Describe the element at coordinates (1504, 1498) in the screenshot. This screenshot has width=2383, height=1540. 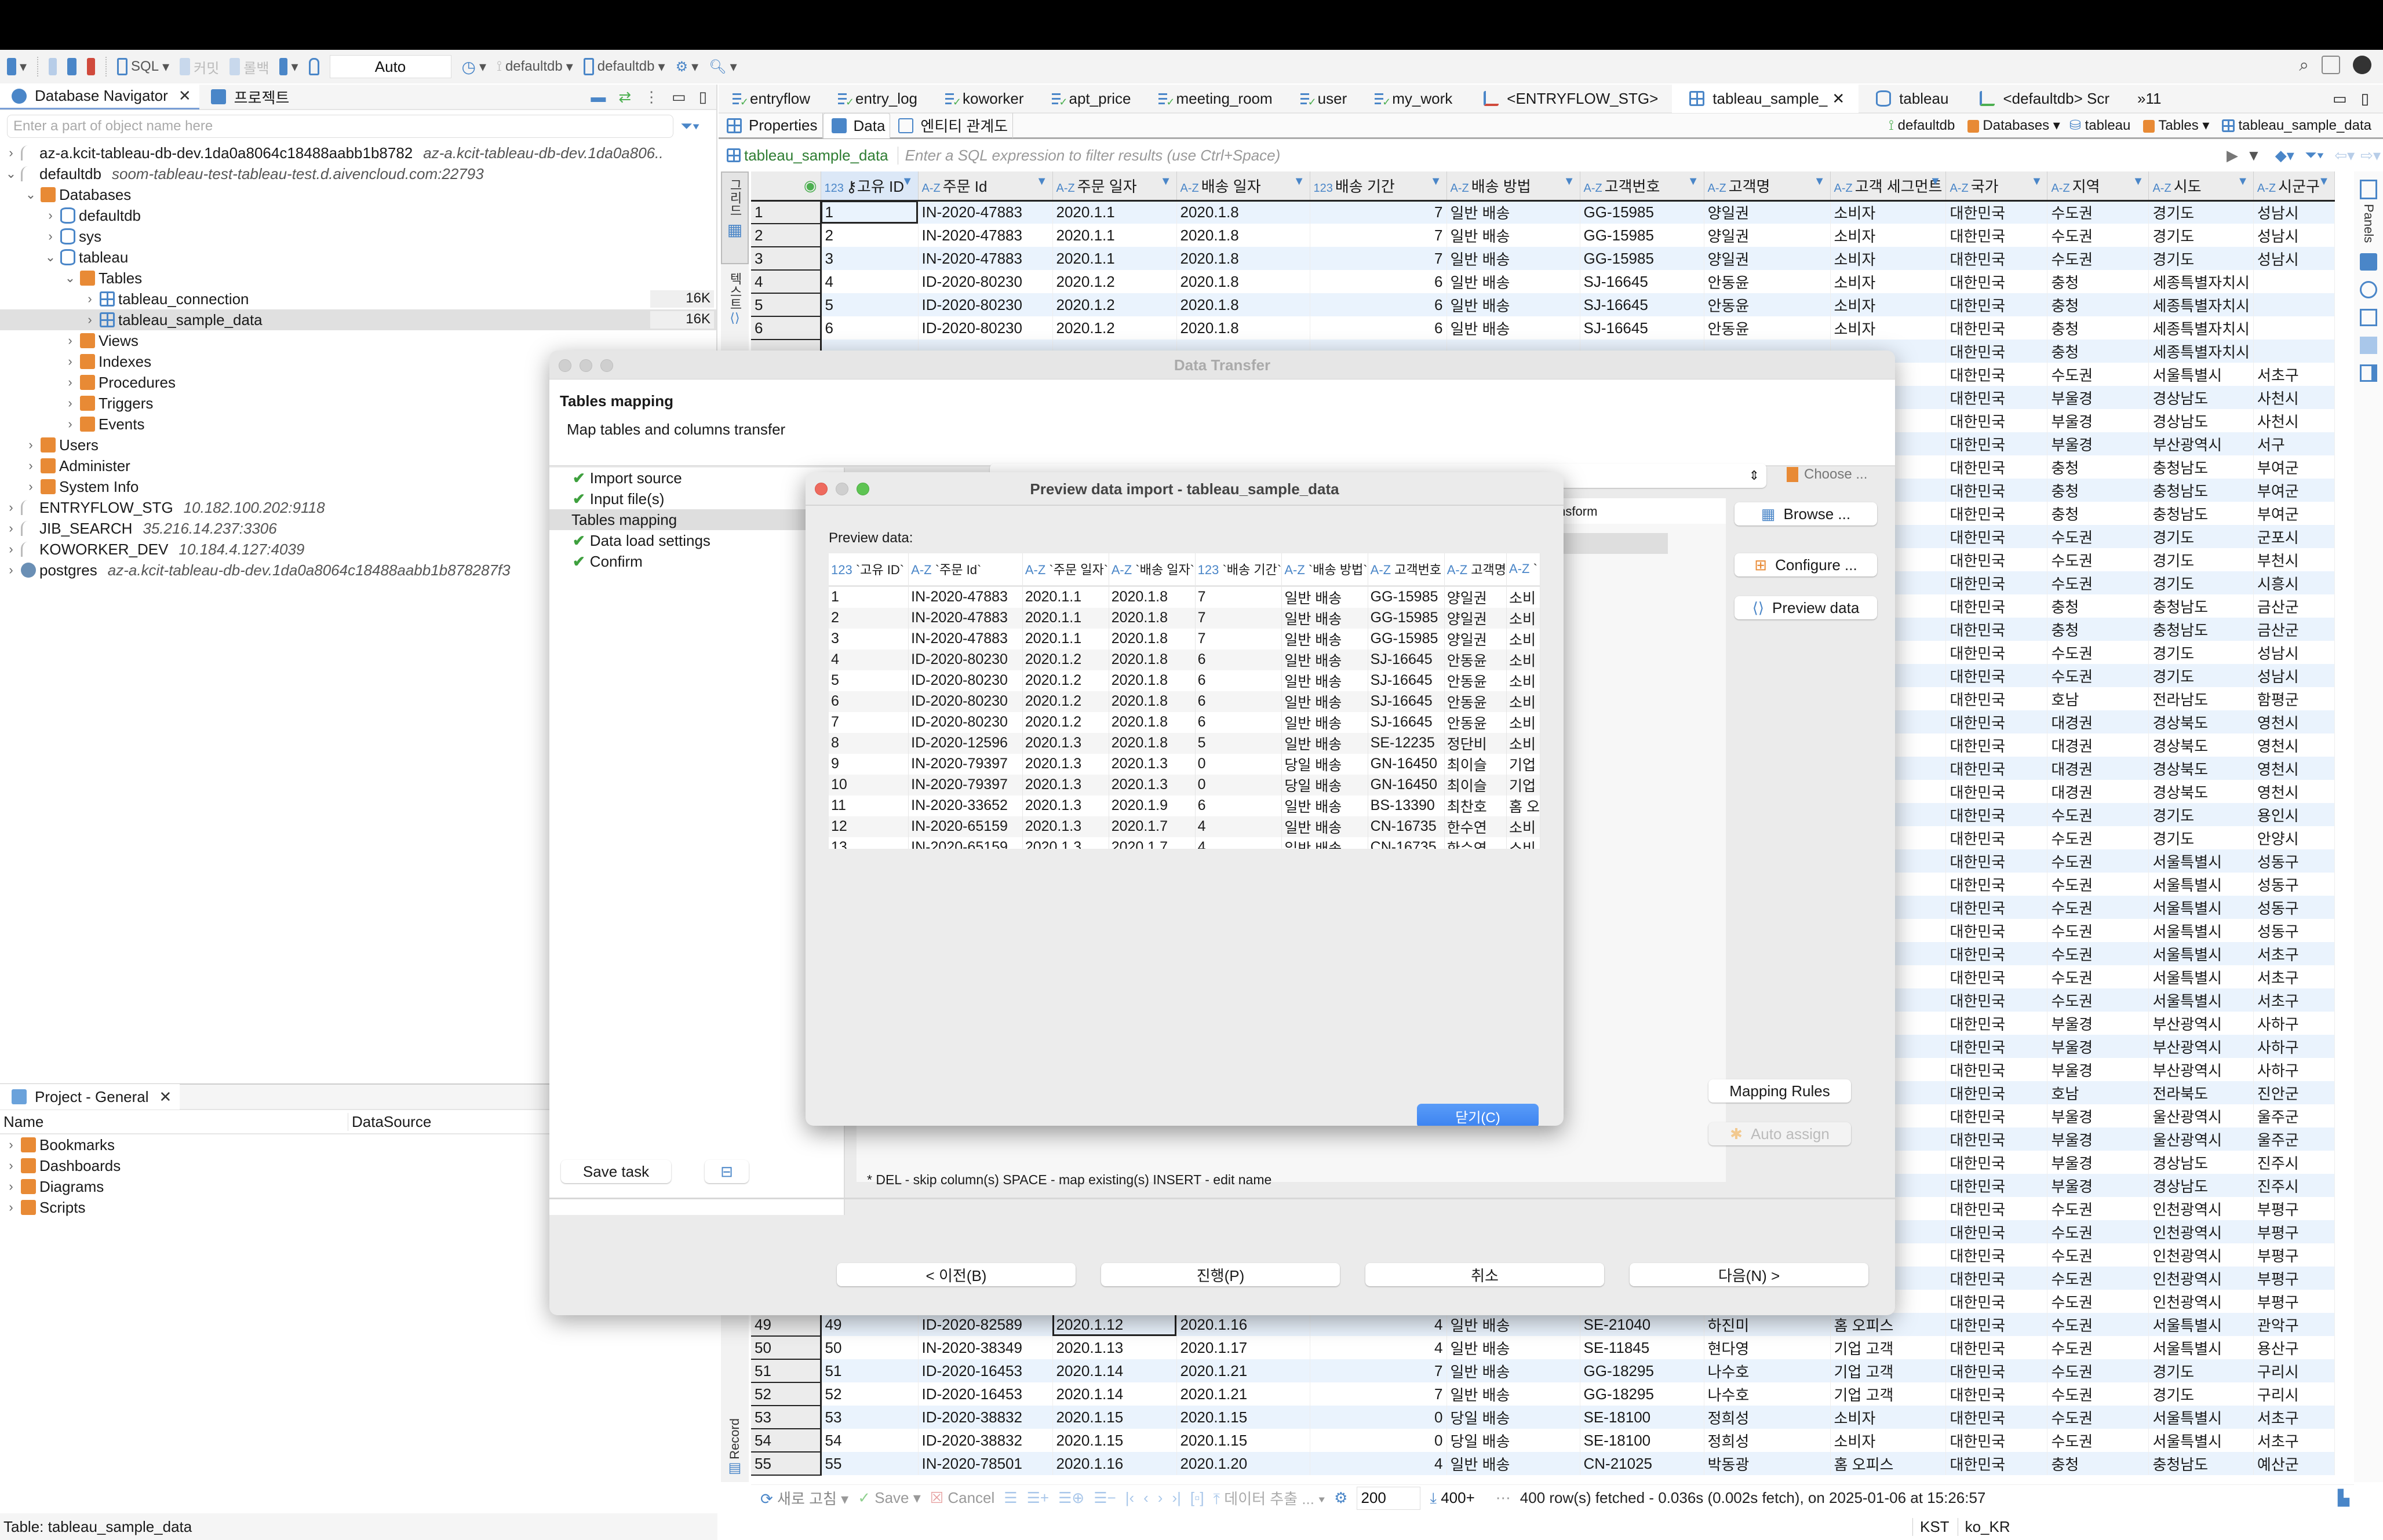
I see `more-icon: ⋯` at that location.